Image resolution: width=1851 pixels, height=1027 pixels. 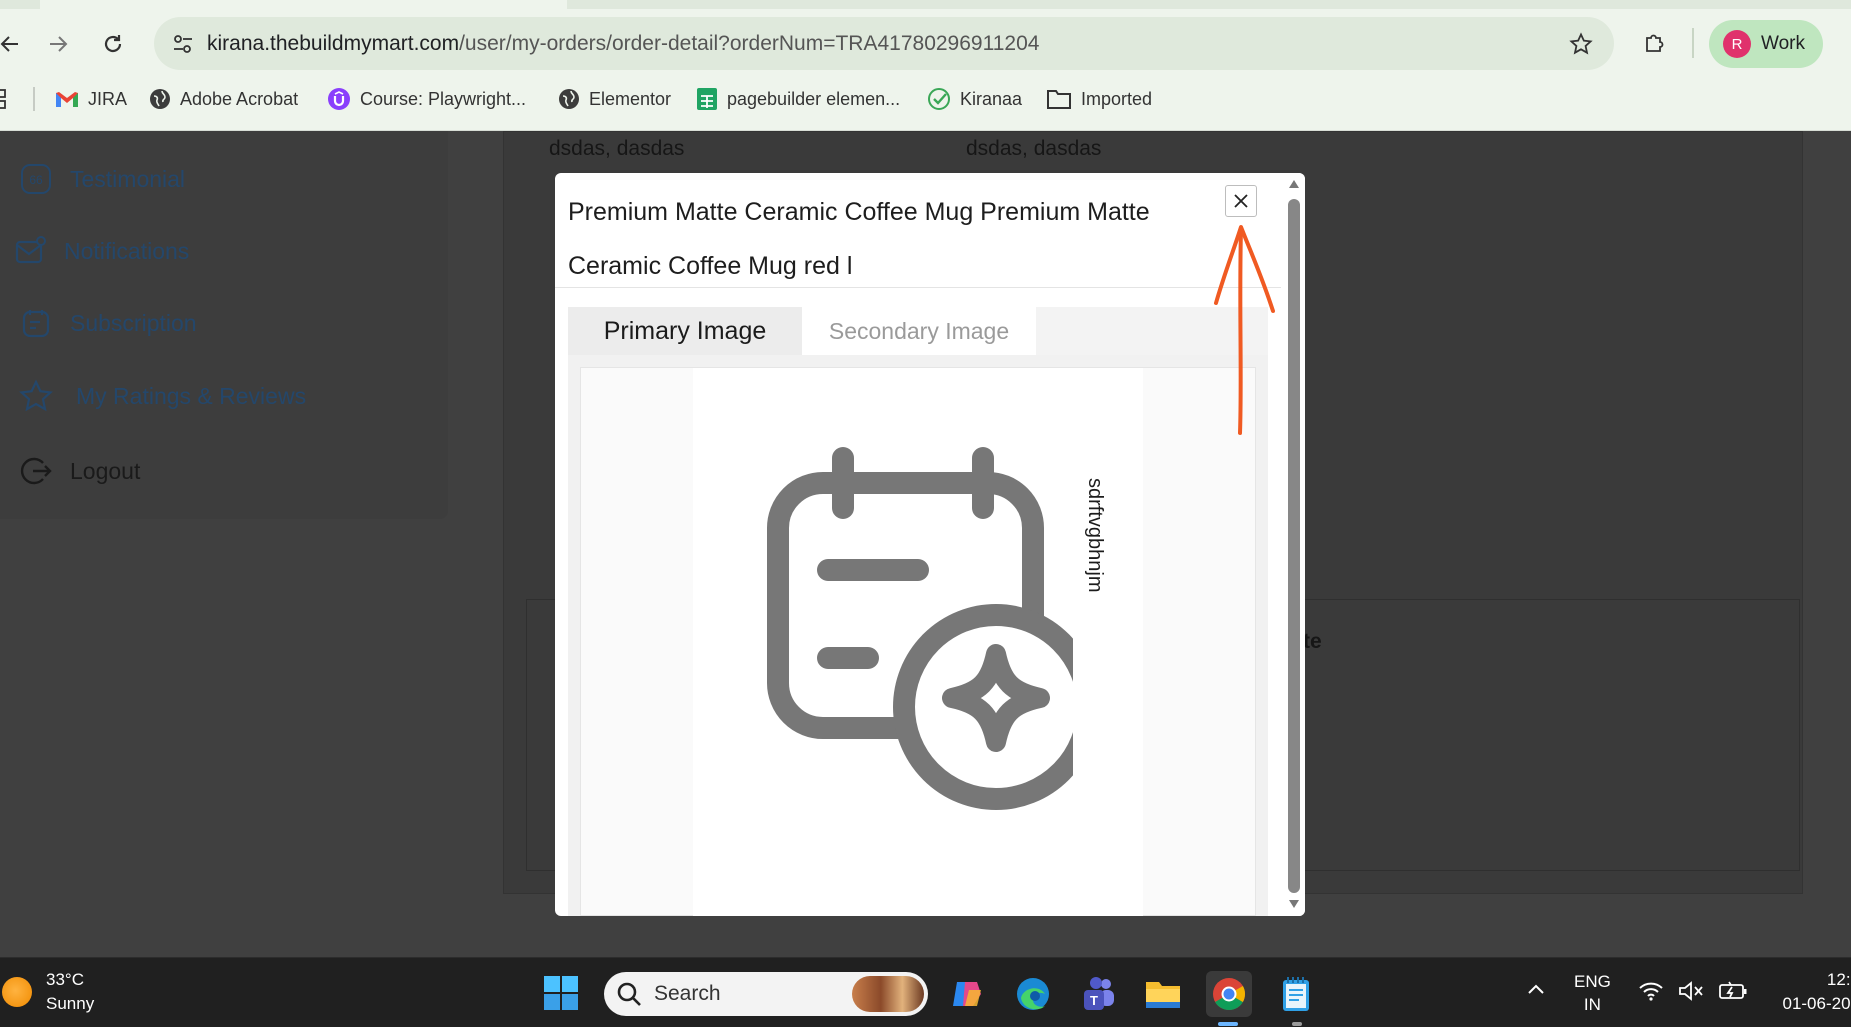 I want to click on bookmark-label: Imported, so click(x=1117, y=98).